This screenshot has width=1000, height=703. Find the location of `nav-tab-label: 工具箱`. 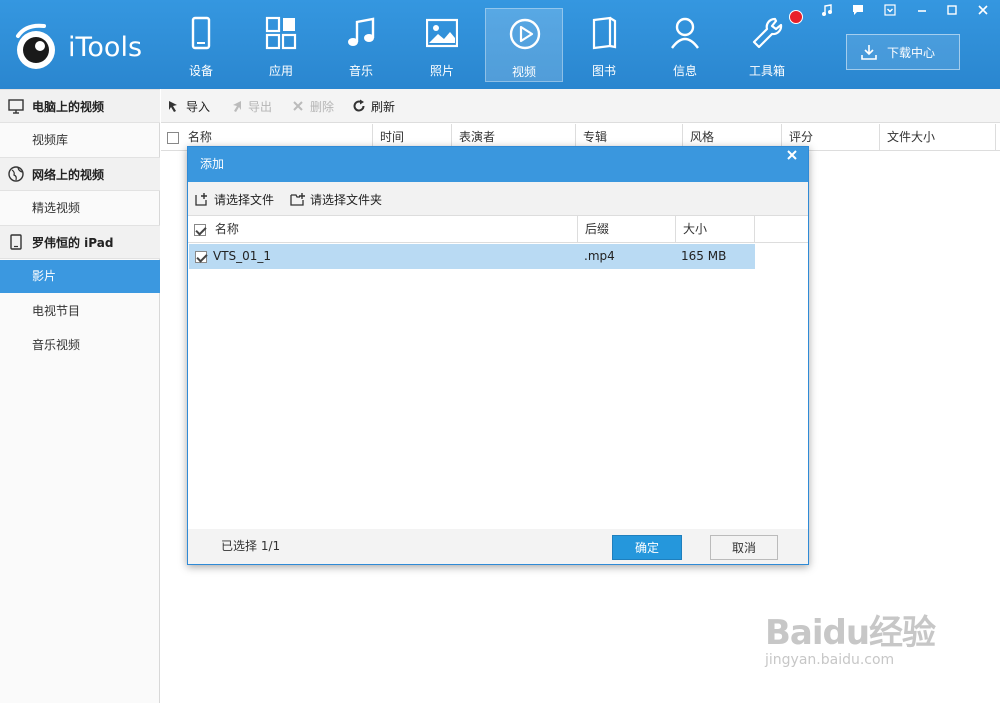

nav-tab-label: 工具箱 is located at coordinates (766, 71).